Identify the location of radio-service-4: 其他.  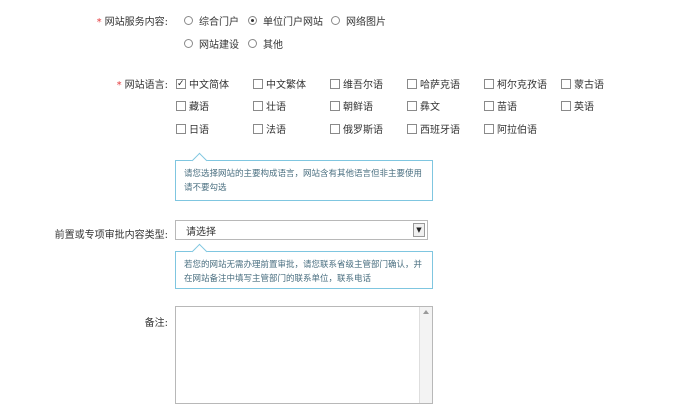
(265, 43).